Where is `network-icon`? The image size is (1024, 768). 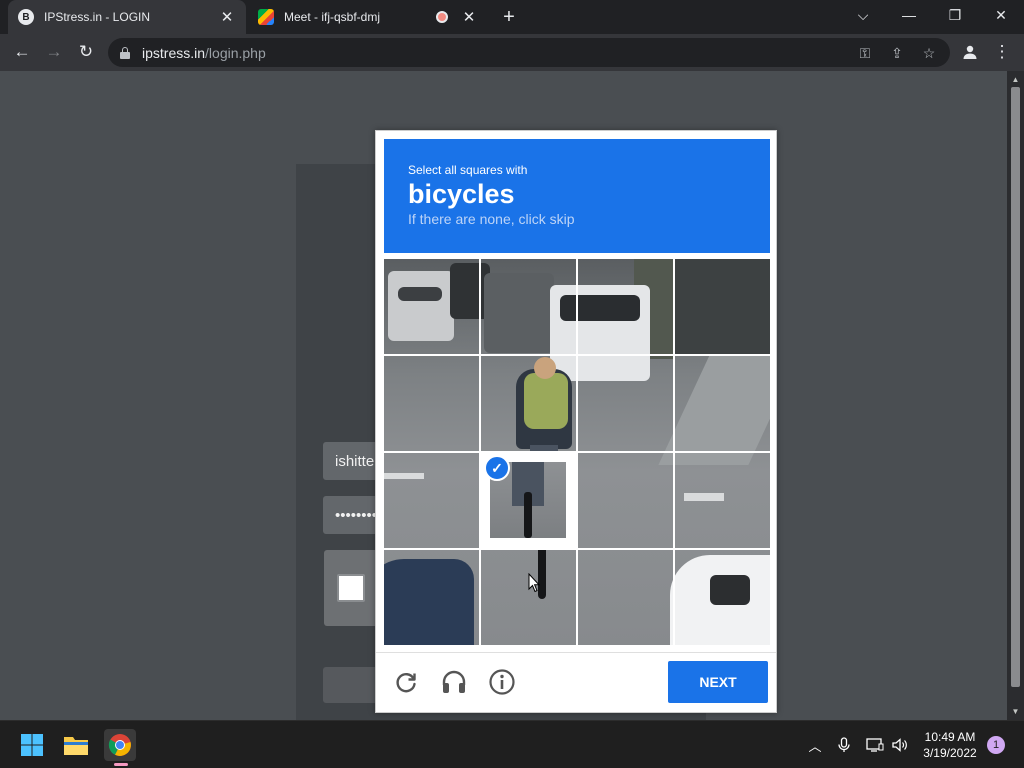 network-icon is located at coordinates (875, 745).